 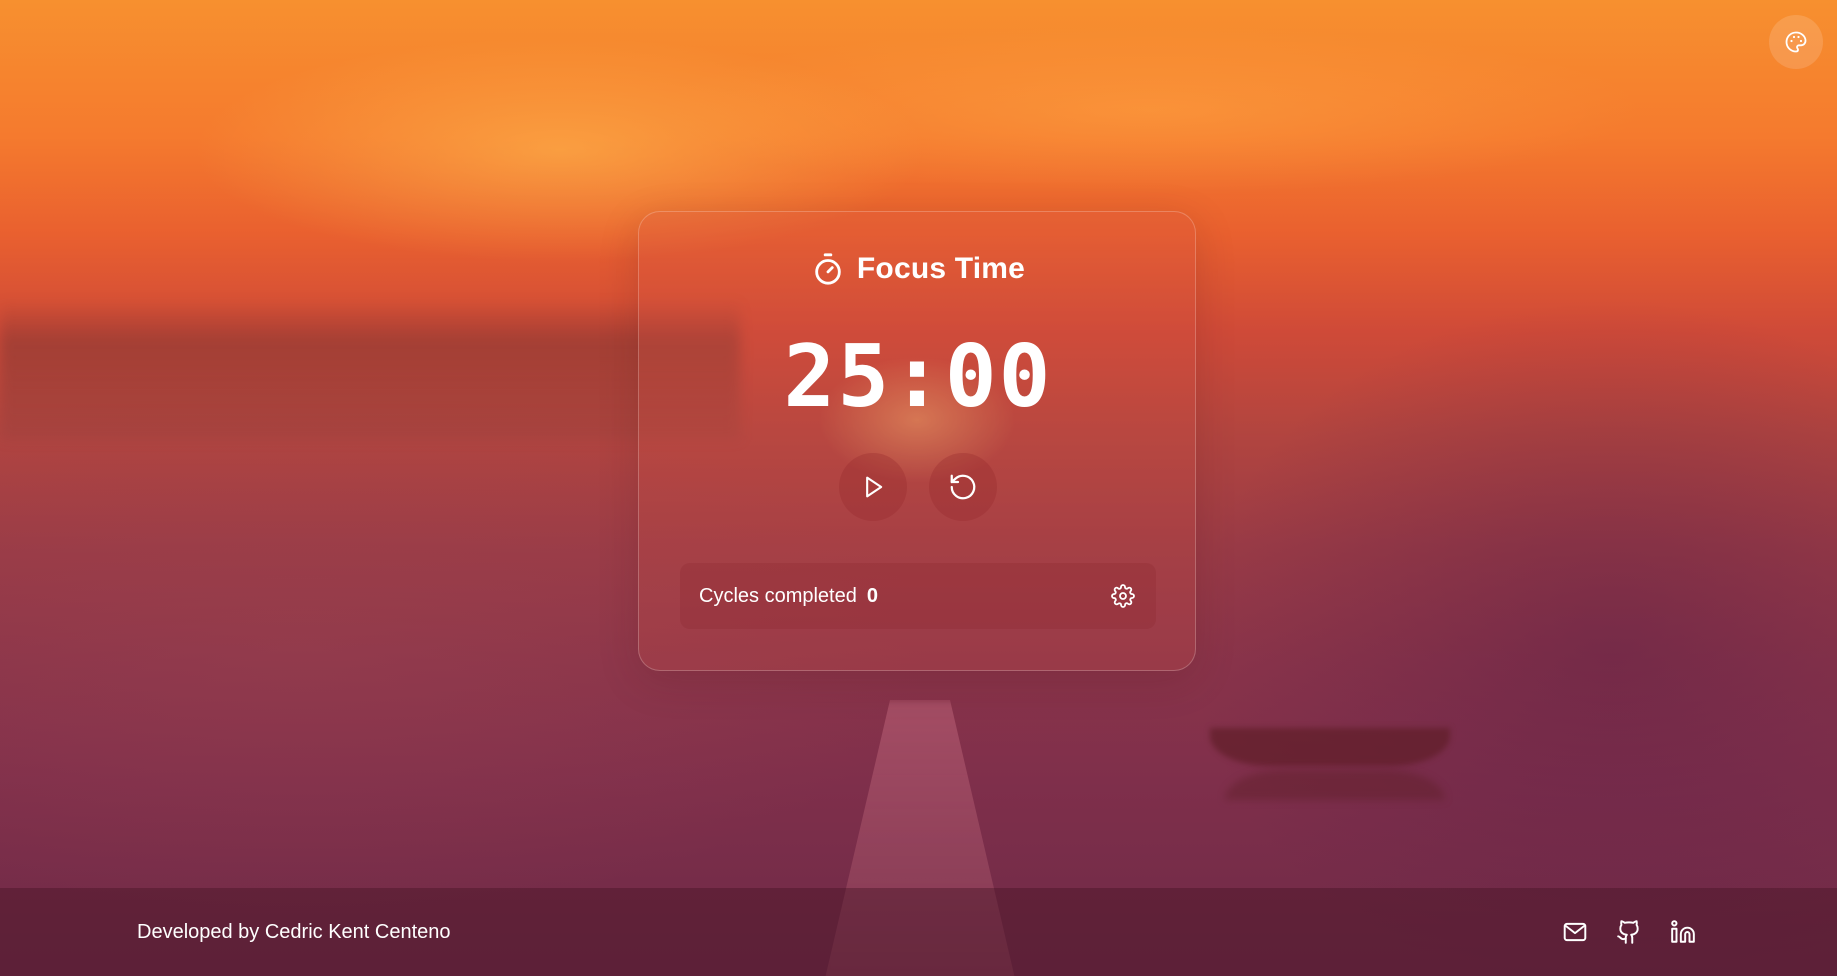 I want to click on github-icon, so click(x=1629, y=932).